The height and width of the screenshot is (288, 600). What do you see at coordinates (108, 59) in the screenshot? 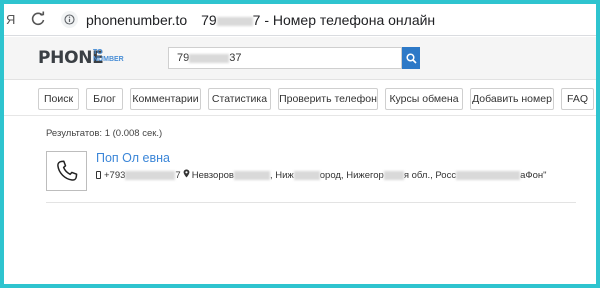
I see `logo-number: NUMBER` at bounding box center [108, 59].